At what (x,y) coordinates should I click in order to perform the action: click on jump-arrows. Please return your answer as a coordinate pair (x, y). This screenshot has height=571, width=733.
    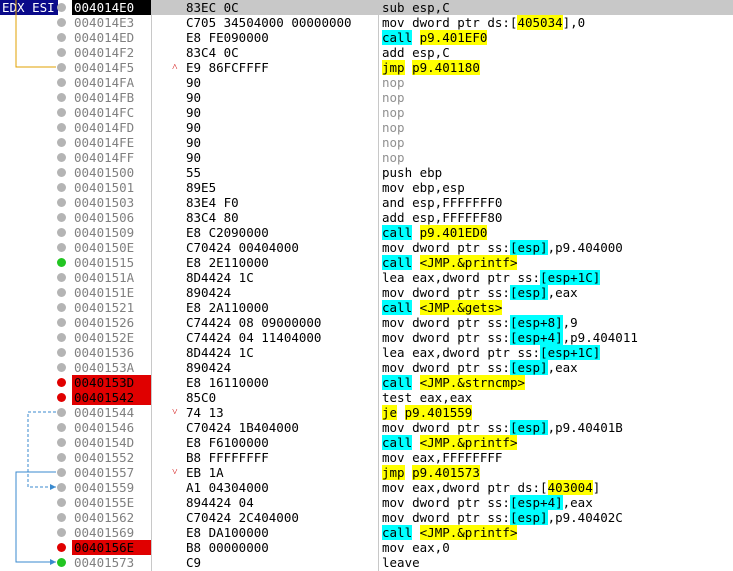
    Looking at the image, I should click on (35, 282).